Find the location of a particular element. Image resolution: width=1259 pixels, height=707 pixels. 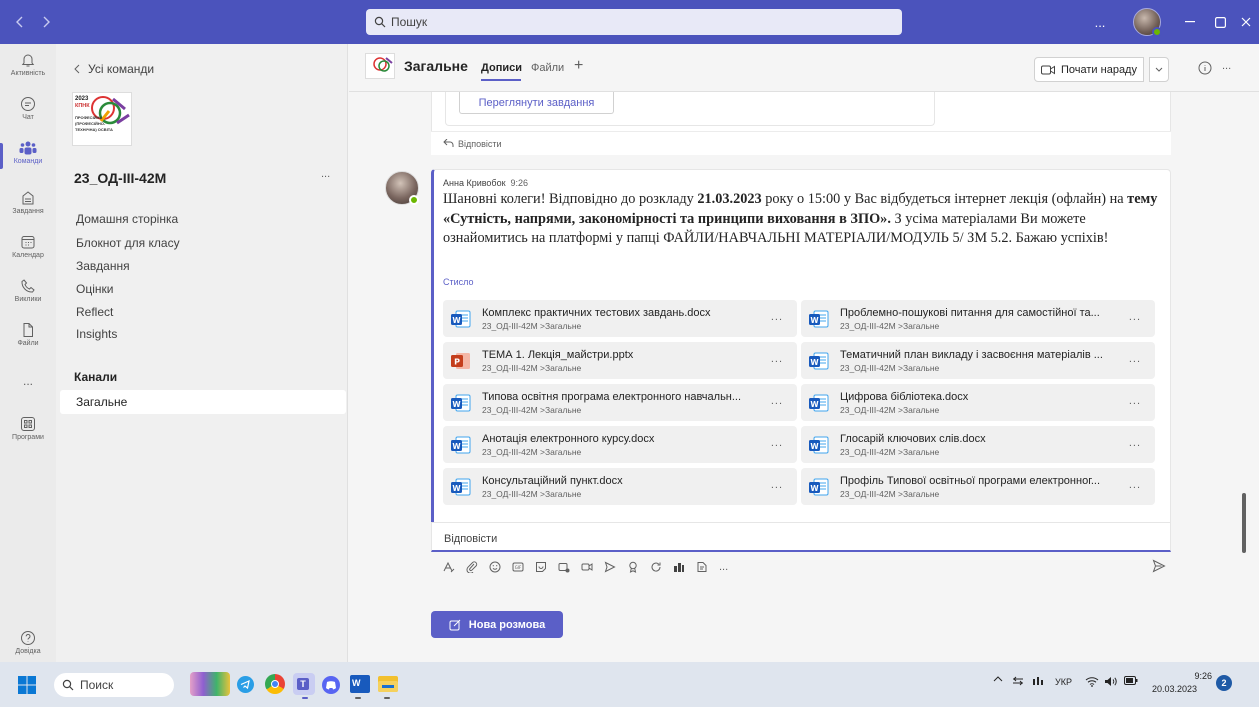

apps-icon is located at coordinates (28, 424).